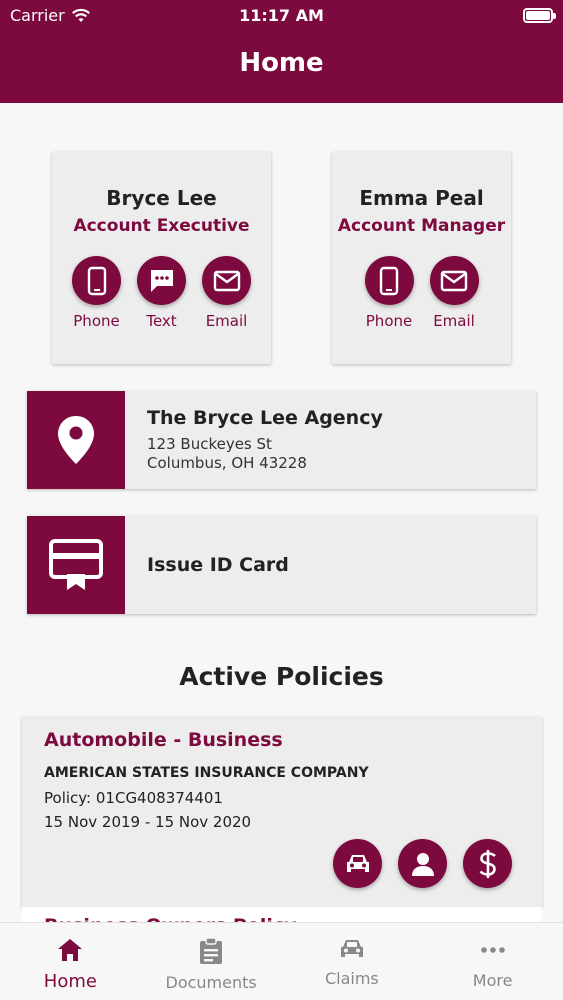 The image size is (563, 1000). I want to click on status-bar: Carrier 11:17 AM, so click(281, 15).